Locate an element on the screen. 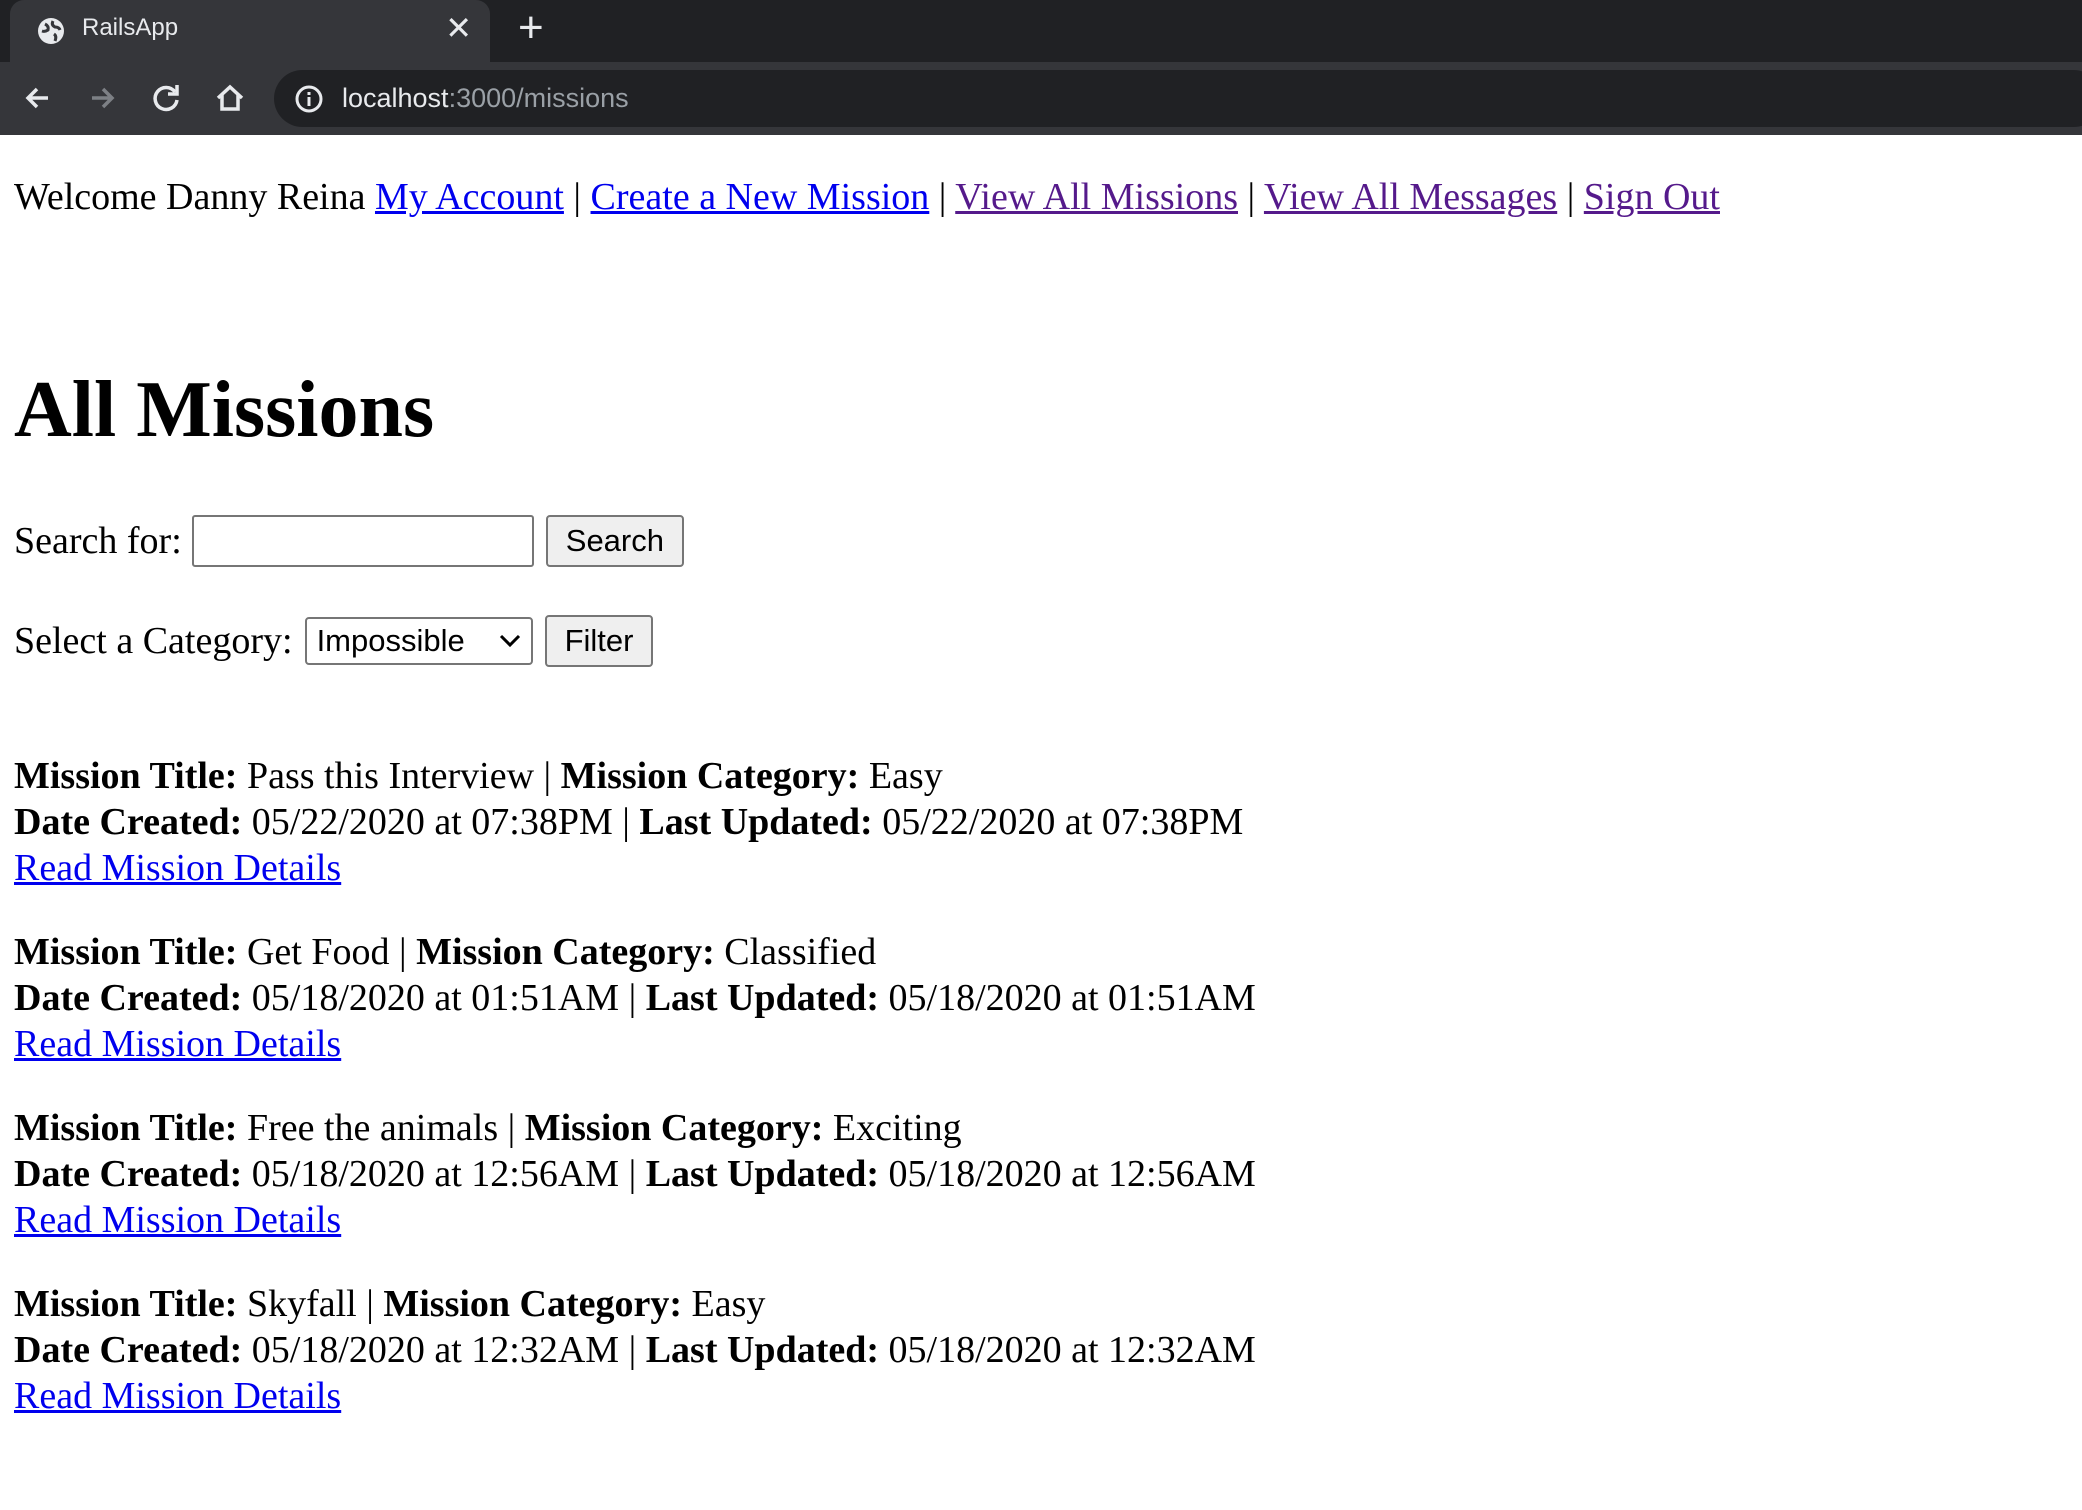 The image size is (2082, 1510). mission-category: Exciting is located at coordinates (897, 1128).